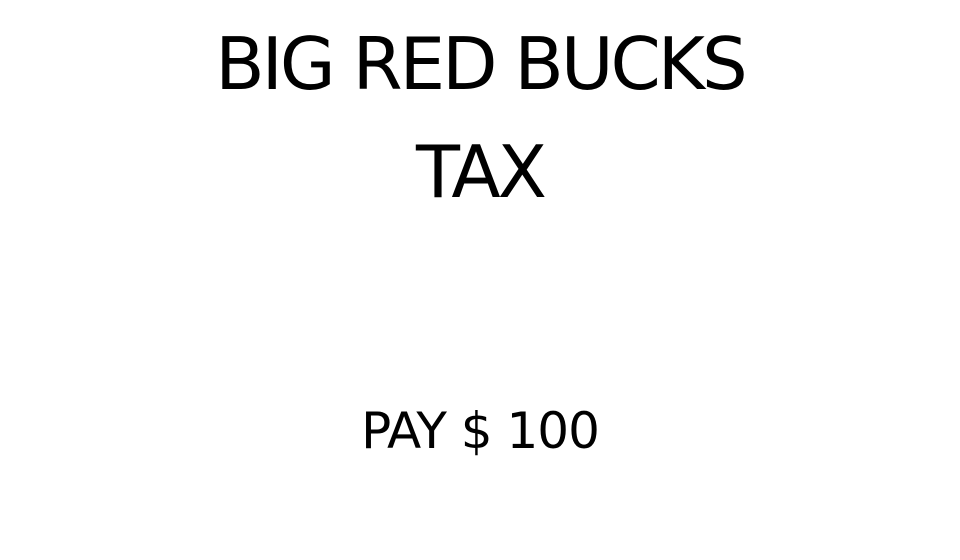  What do you see at coordinates (480, 431) in the screenshot?
I see `payment-amount: PAY $ 100` at bounding box center [480, 431].